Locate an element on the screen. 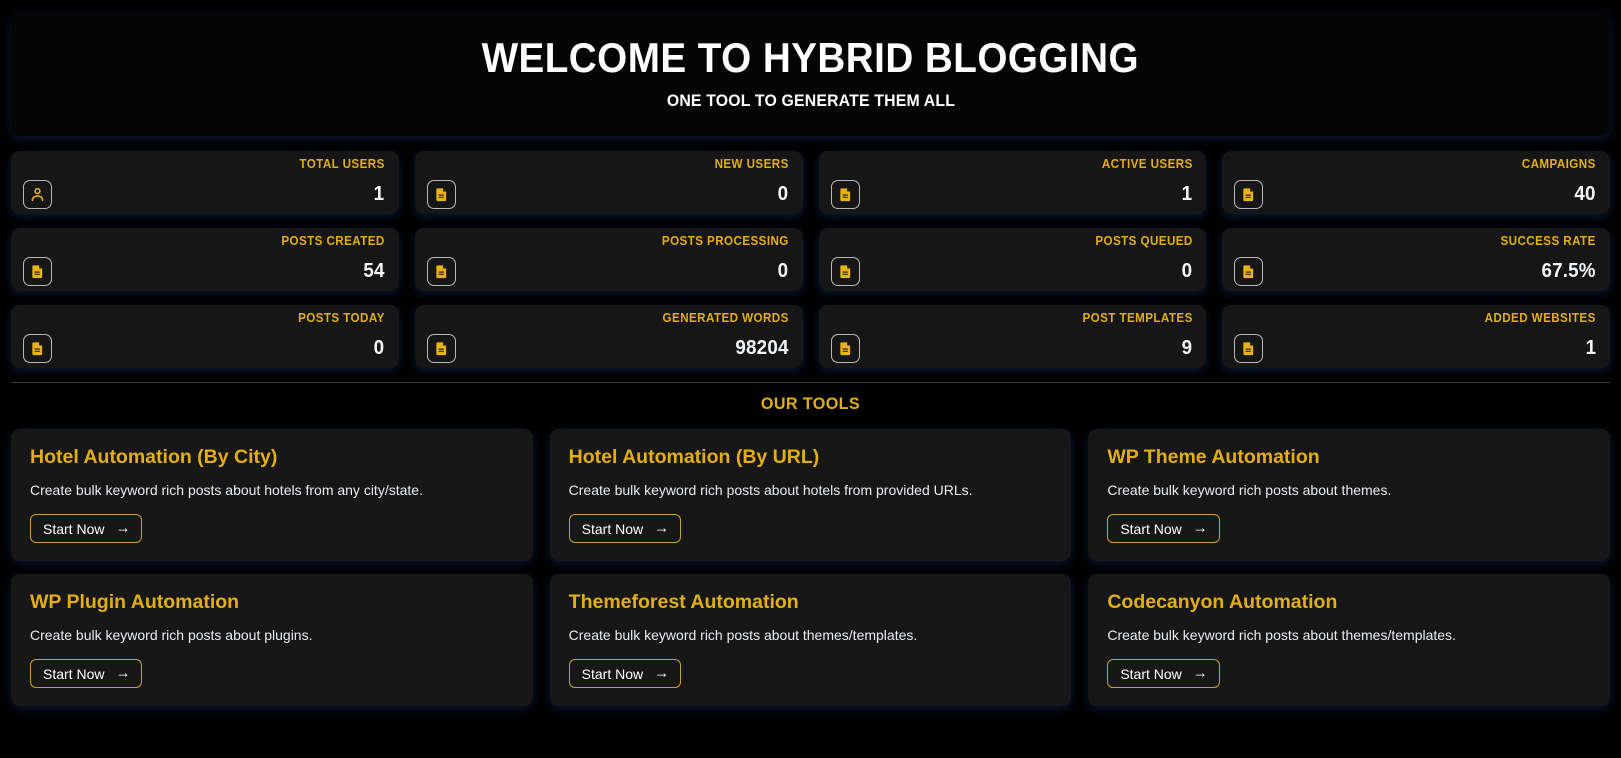 The image size is (1621, 758). stat-label: POSTS TODAY is located at coordinates (341, 318).